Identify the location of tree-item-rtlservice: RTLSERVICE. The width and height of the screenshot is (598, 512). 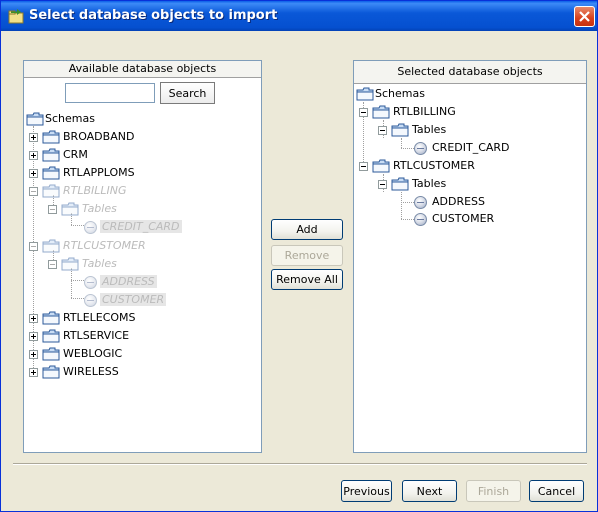
(99, 336).